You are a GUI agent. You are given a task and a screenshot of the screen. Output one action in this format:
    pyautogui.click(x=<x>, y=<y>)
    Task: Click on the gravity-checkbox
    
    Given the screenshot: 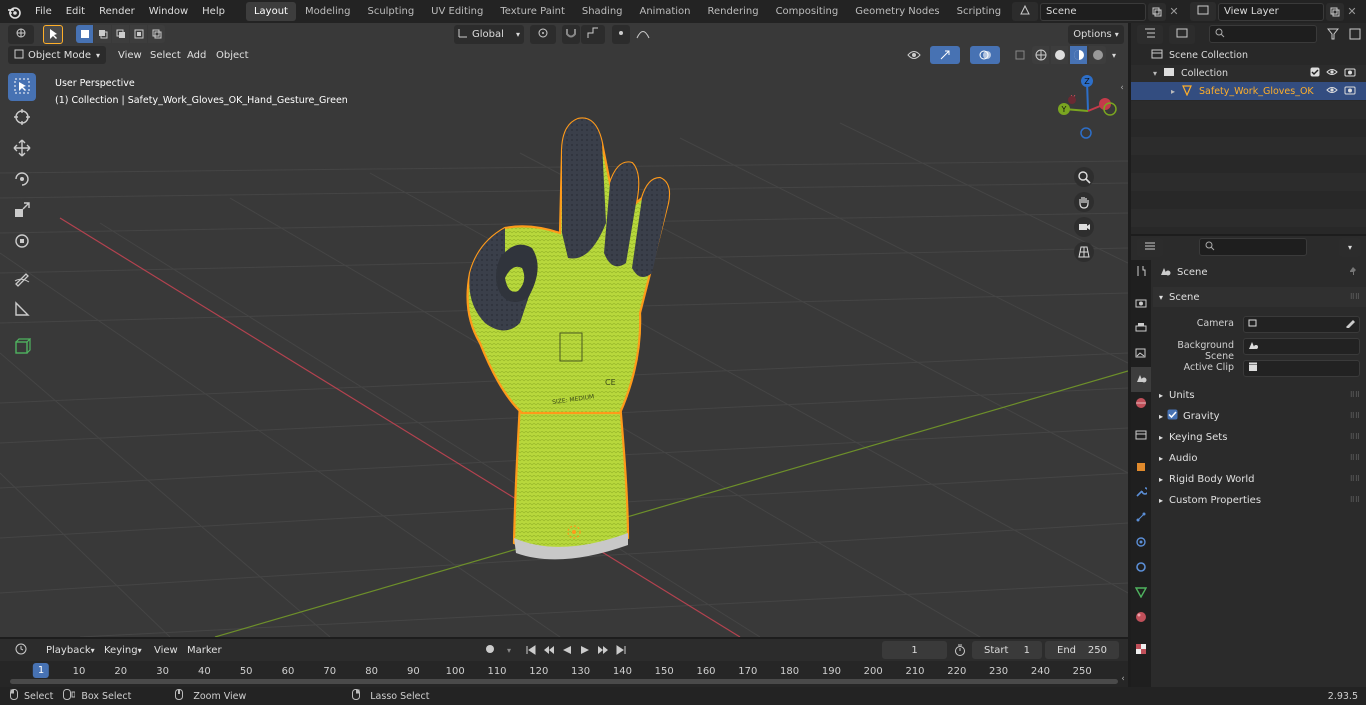 What is the action you would take?
    pyautogui.click(x=1172, y=416)
    